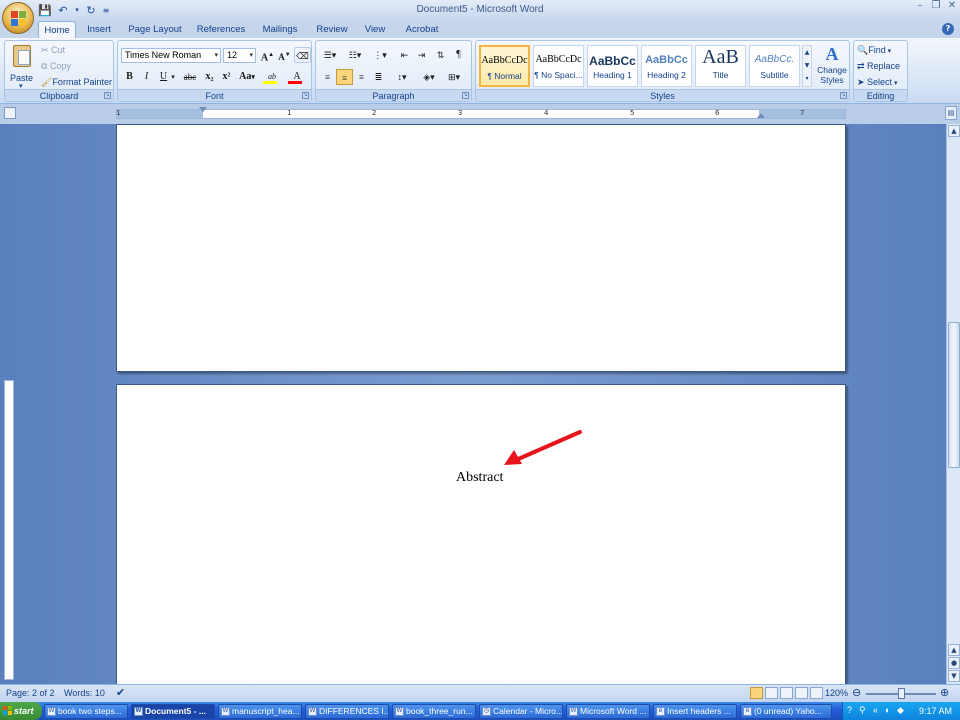  What do you see at coordinates (421, 55) in the screenshot?
I see `increase-indent-icon: ⇥` at bounding box center [421, 55].